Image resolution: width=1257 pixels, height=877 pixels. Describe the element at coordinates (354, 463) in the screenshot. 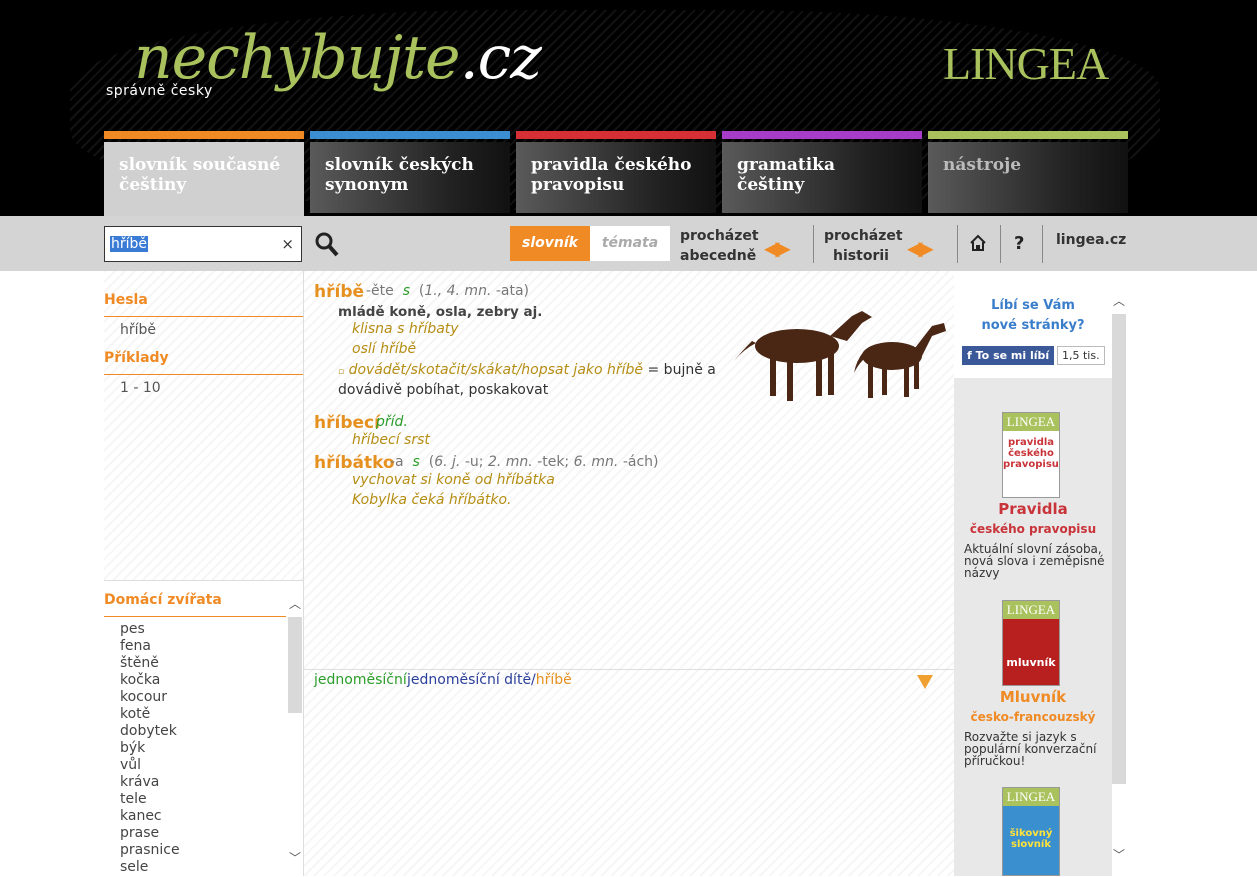

I see `entry-headword: hříbátko` at that location.